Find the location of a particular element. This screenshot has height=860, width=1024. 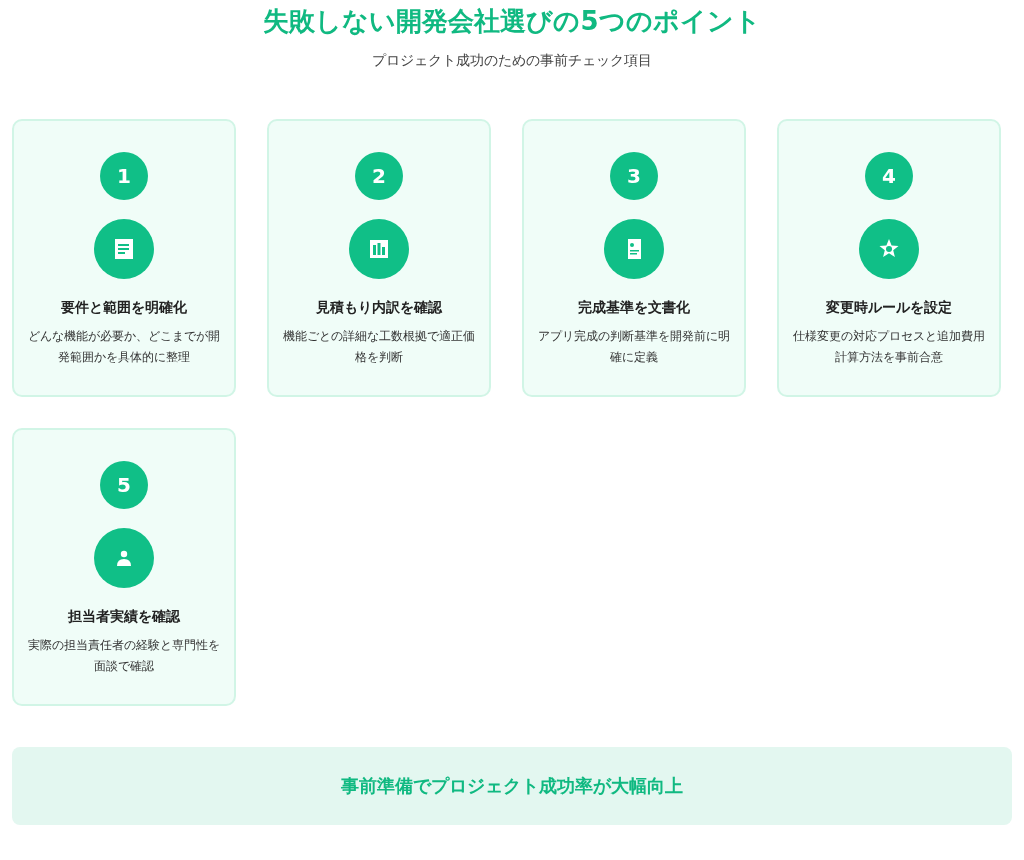

profile-card-icon is located at coordinates (634, 249).